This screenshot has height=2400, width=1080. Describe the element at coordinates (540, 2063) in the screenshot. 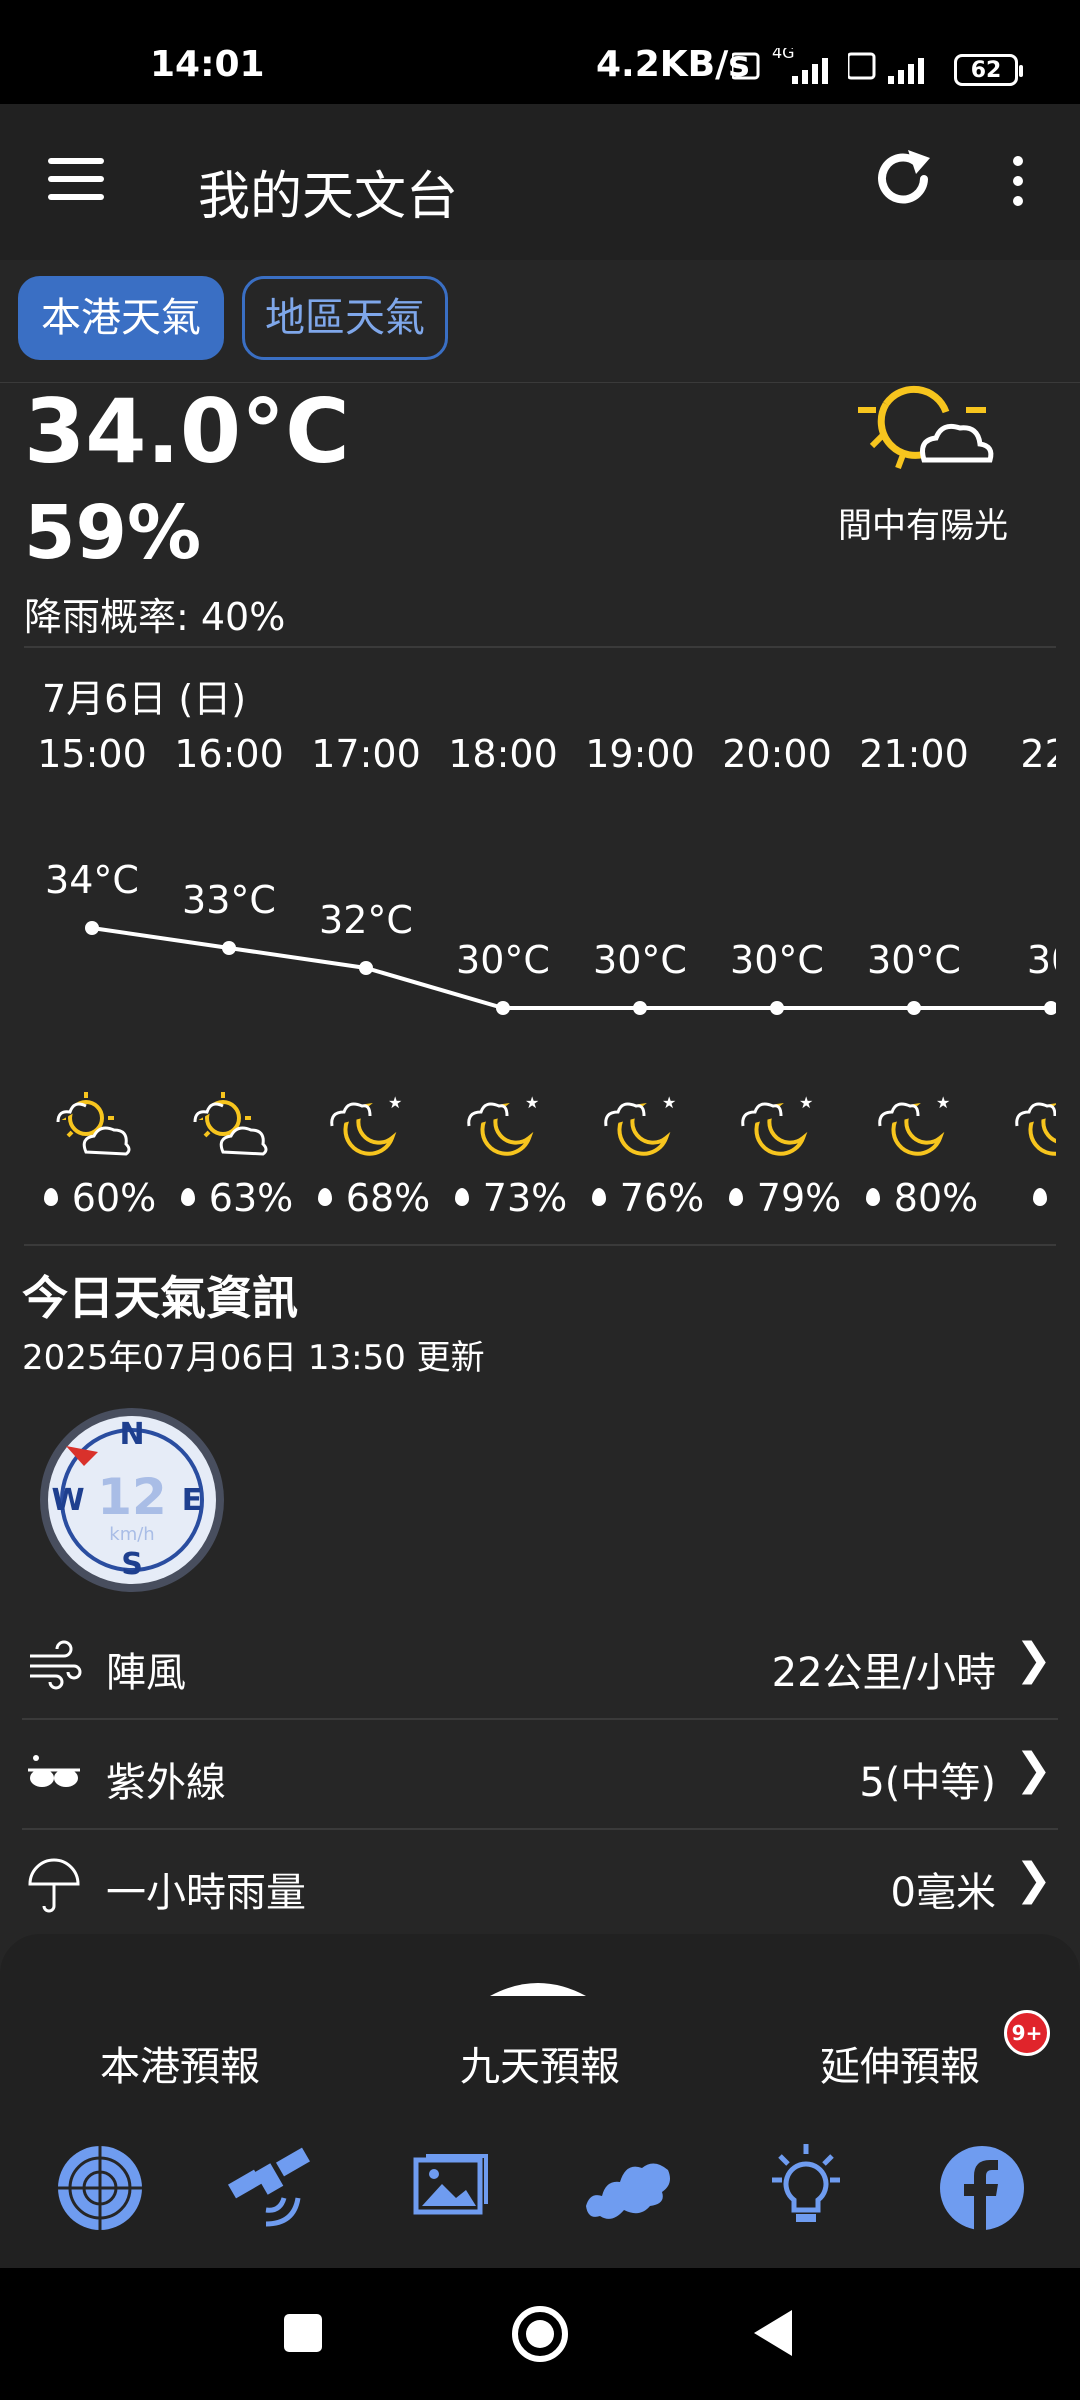

I see `tab-nine-day-forecast: 九天預報` at that location.